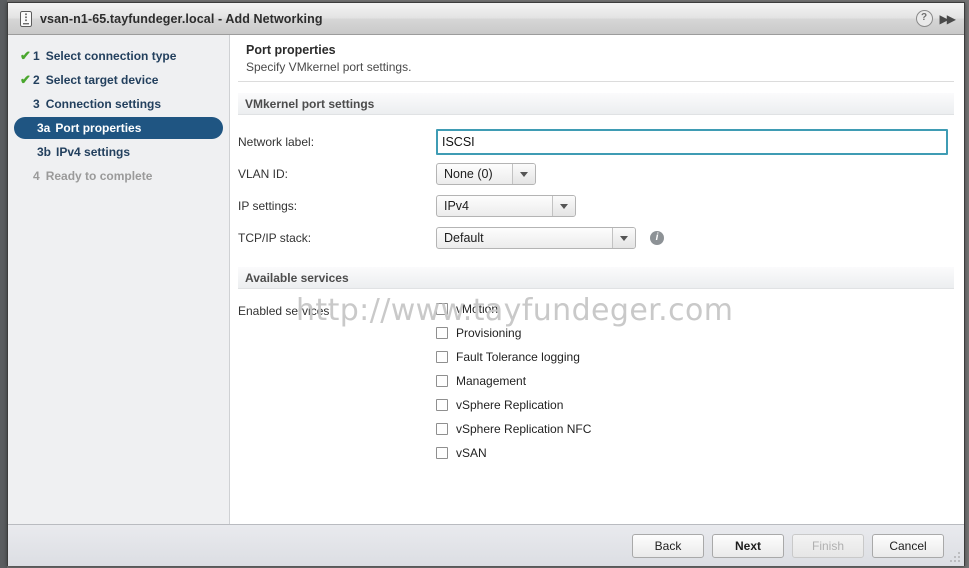 The image size is (969, 568). What do you see at coordinates (291, 50) in the screenshot?
I see `page-title: Port properties` at bounding box center [291, 50].